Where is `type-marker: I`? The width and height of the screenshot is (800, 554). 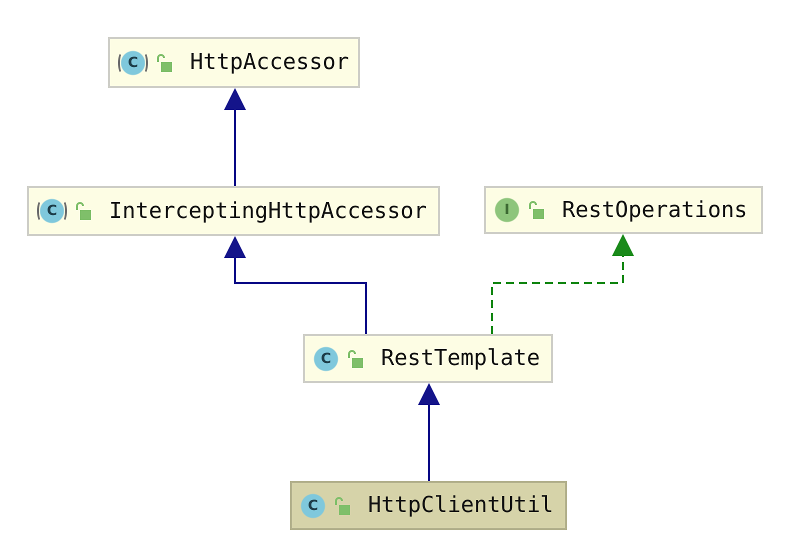
type-marker: I is located at coordinates (507, 210).